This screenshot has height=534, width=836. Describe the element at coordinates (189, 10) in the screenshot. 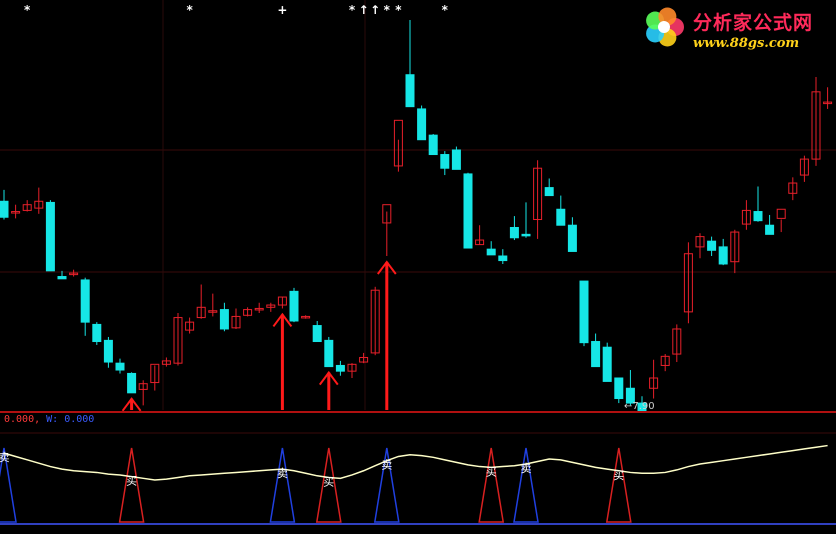

I see `top-marker-1: *` at that location.